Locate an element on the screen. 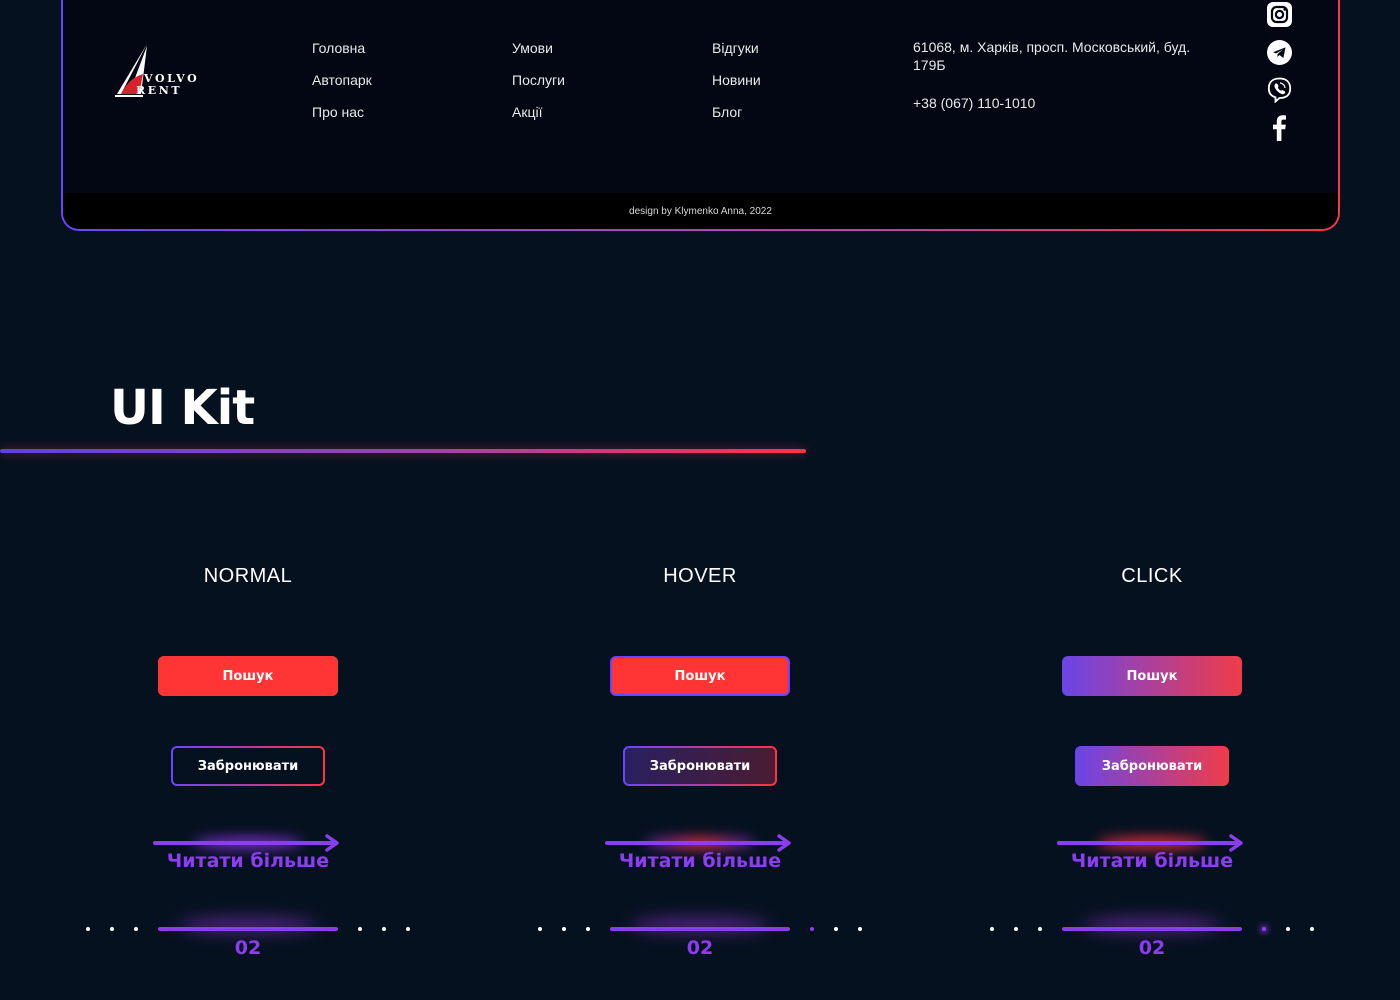  book-button-normal: Забронювати is located at coordinates (248, 766).